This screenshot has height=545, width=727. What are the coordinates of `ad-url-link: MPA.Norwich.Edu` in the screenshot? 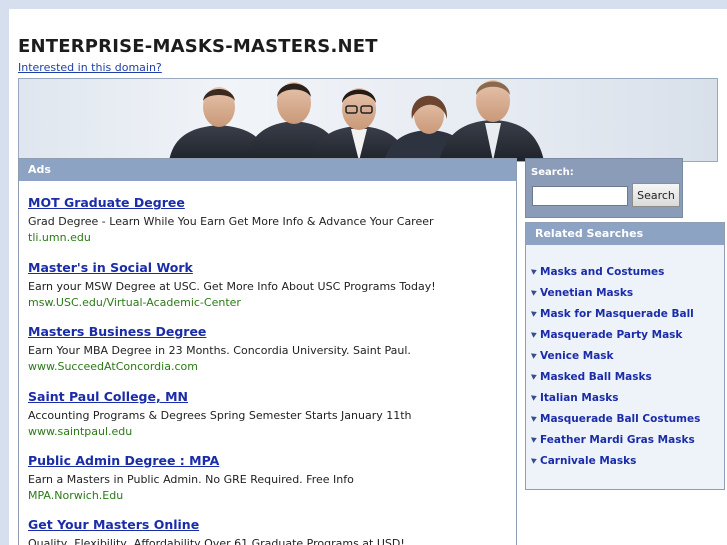 It's located at (191, 495).